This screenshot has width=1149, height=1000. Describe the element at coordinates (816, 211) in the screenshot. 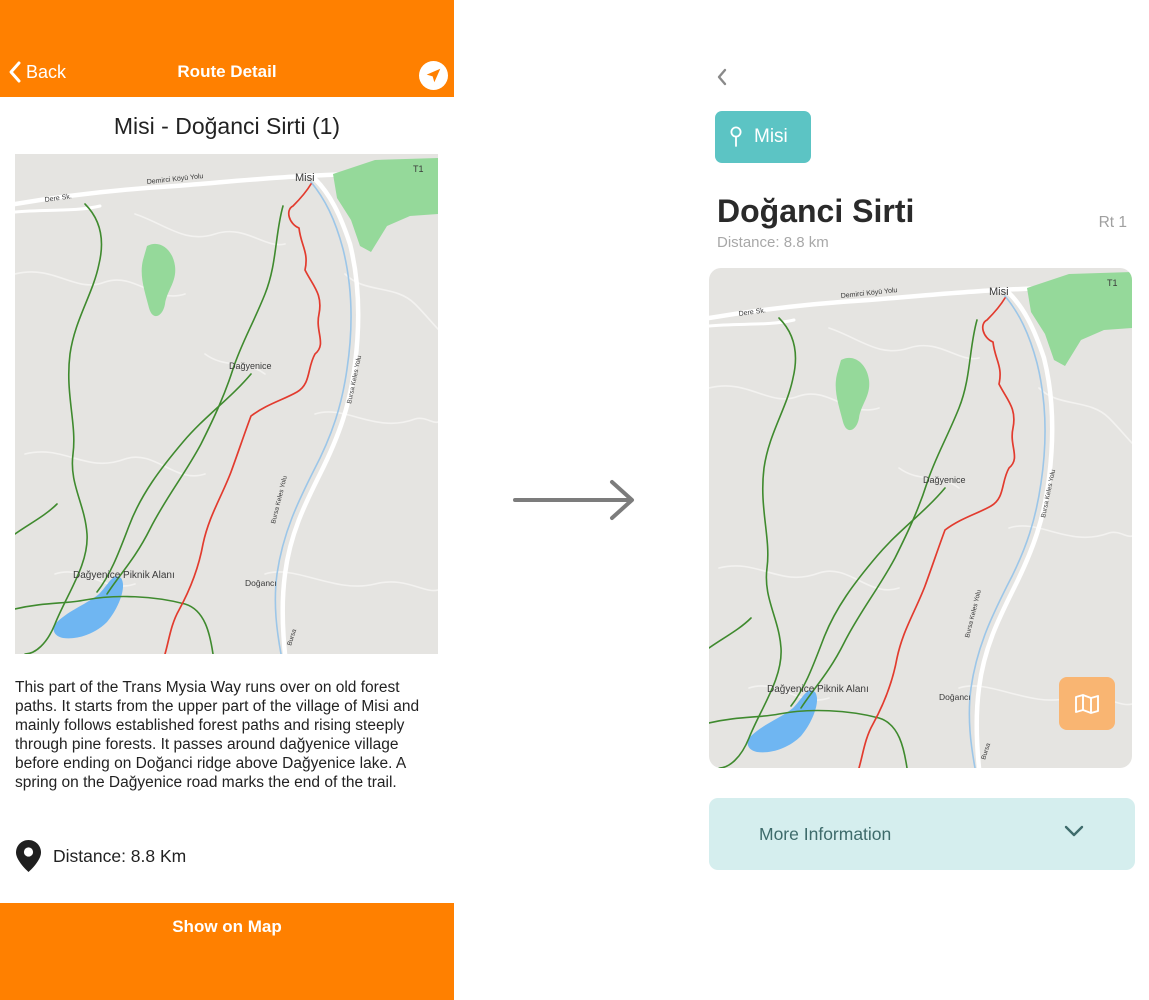

I see `page-title: Doğanci Sirti` at that location.